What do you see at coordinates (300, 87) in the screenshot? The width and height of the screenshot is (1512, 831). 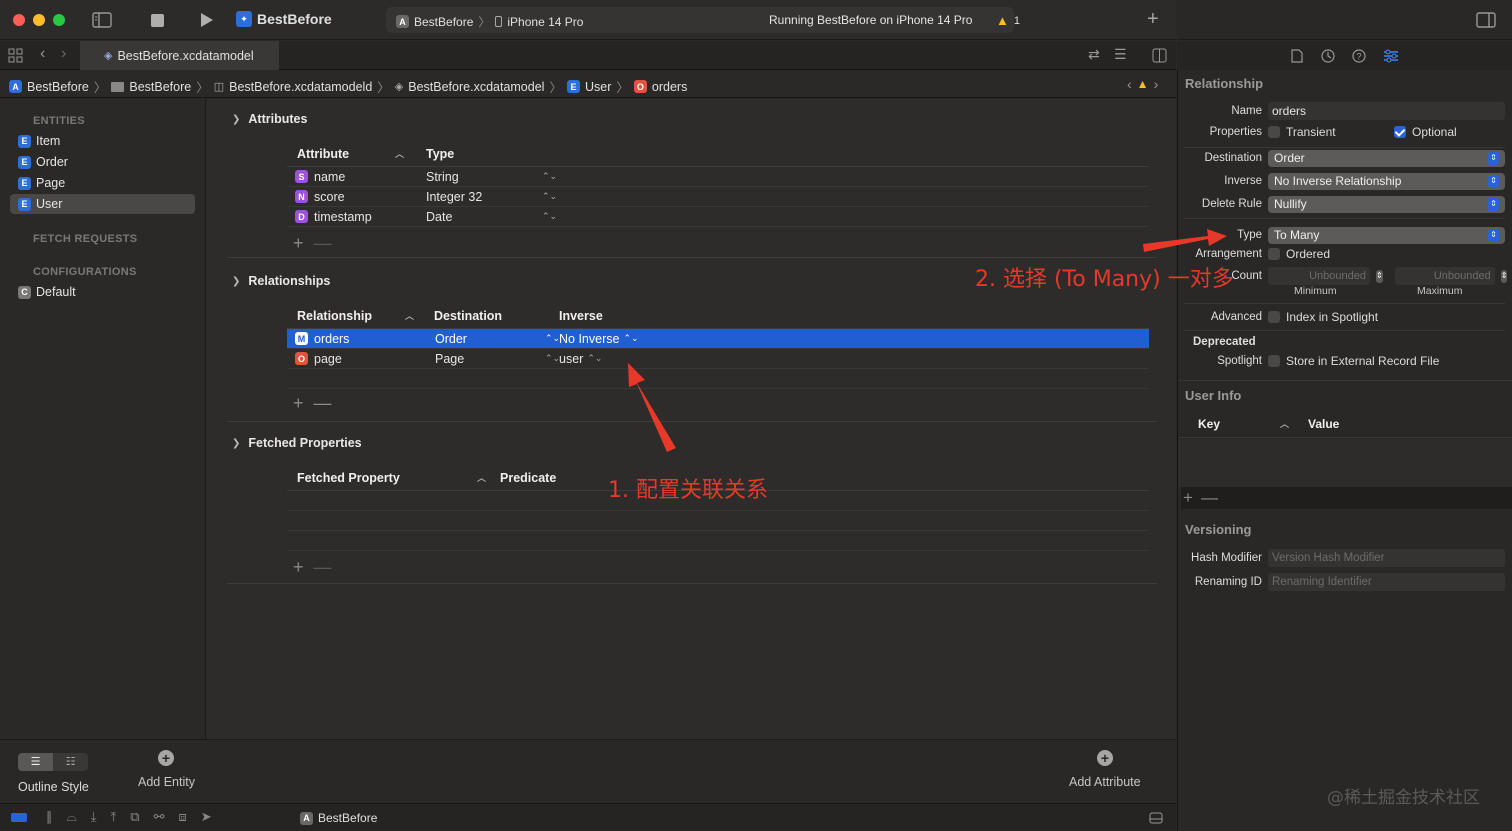 I see `breadcrumb-datamodeld: BestBefore.xcdatamodeld` at bounding box center [300, 87].